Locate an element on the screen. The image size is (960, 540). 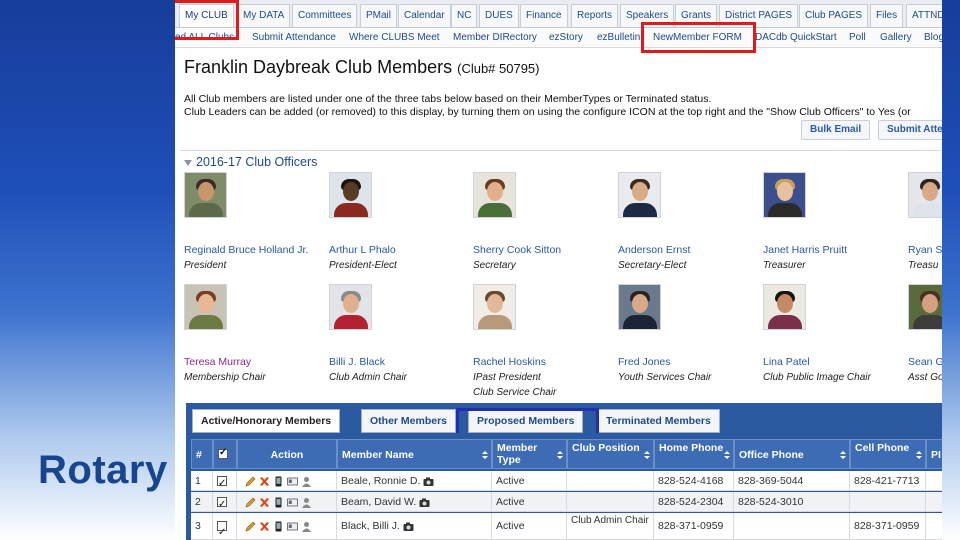
officer-card: Arthur L Phalo President-Elect is located at coordinates (399, 222).